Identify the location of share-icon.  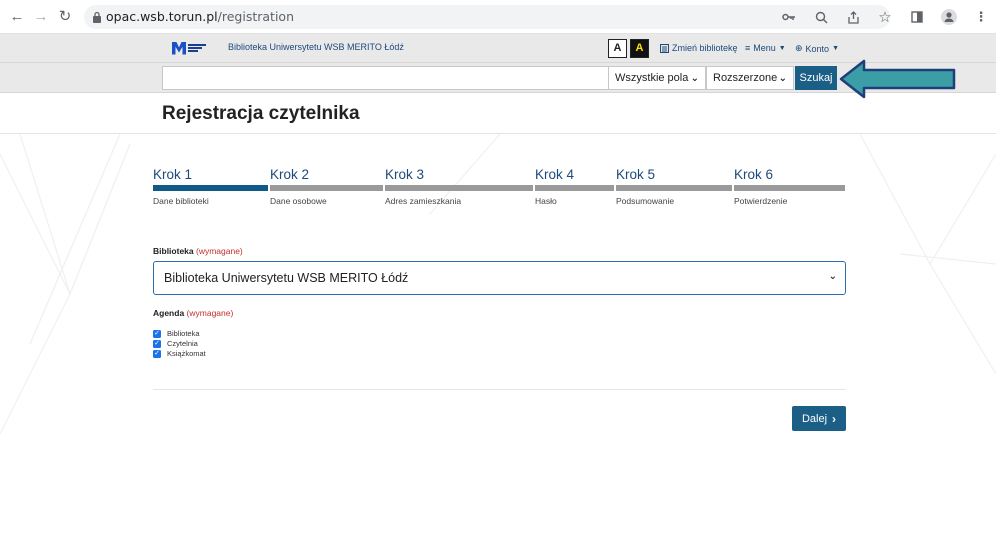
(853, 17).